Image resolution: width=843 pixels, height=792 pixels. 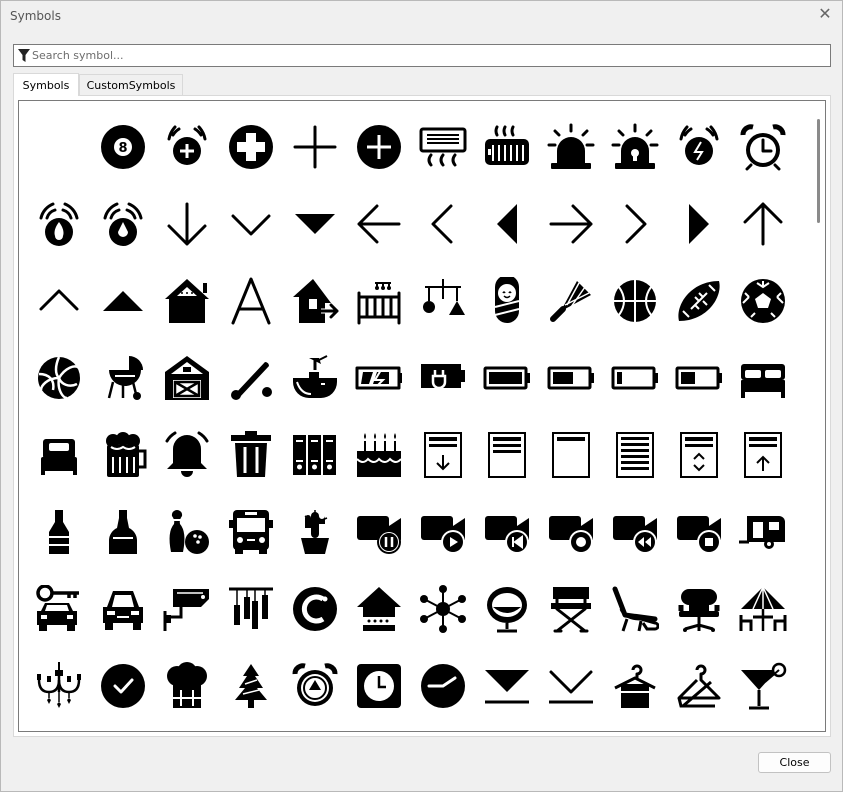 What do you see at coordinates (635, 532) in the screenshot?
I see `symbol-cell-camera-rewind` at bounding box center [635, 532].